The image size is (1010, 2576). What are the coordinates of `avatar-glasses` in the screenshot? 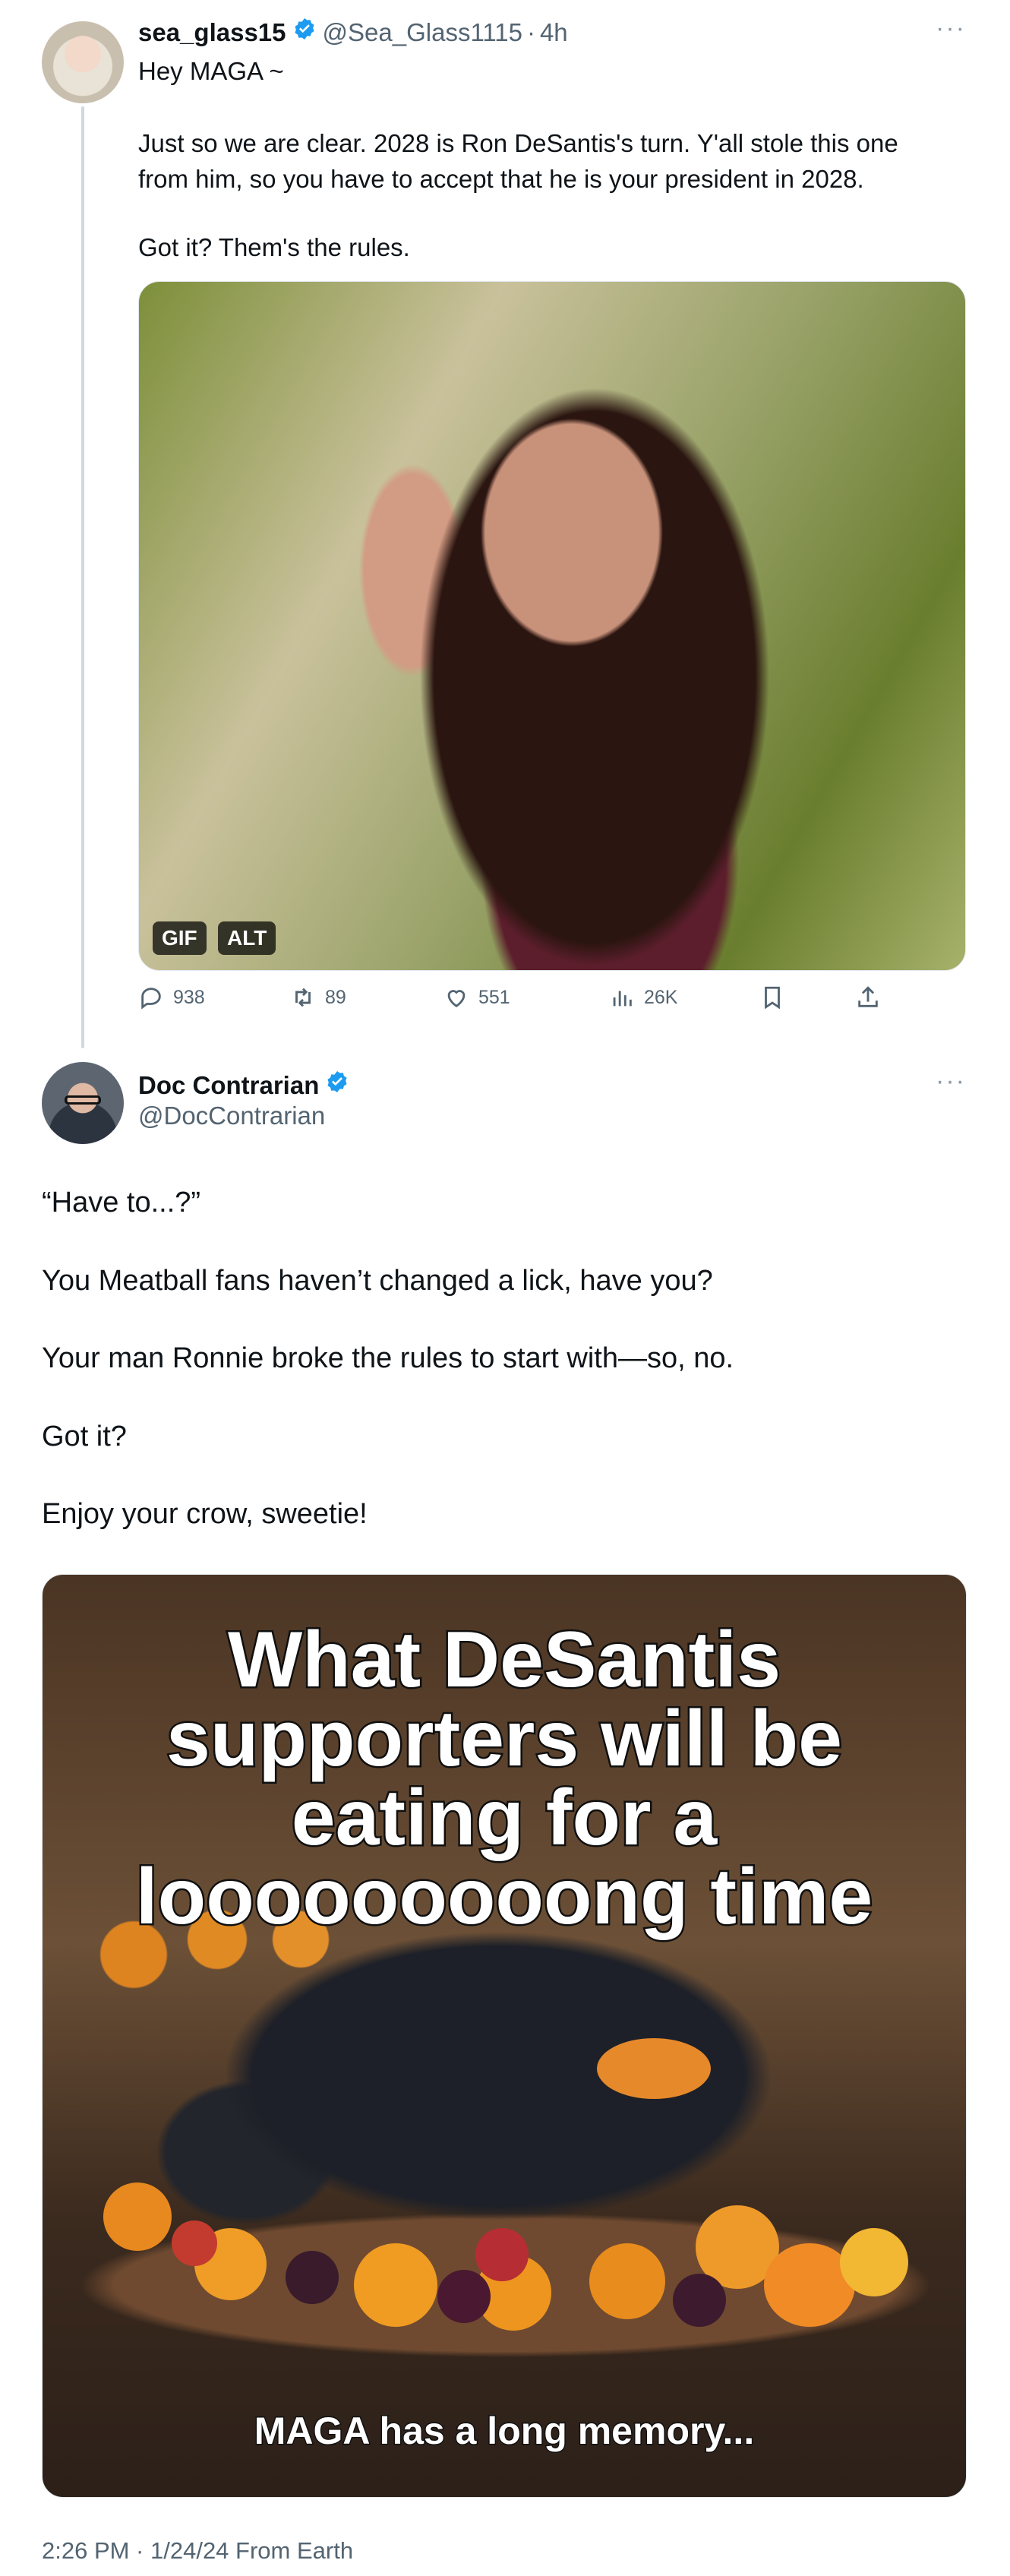 It's located at (83, 1100).